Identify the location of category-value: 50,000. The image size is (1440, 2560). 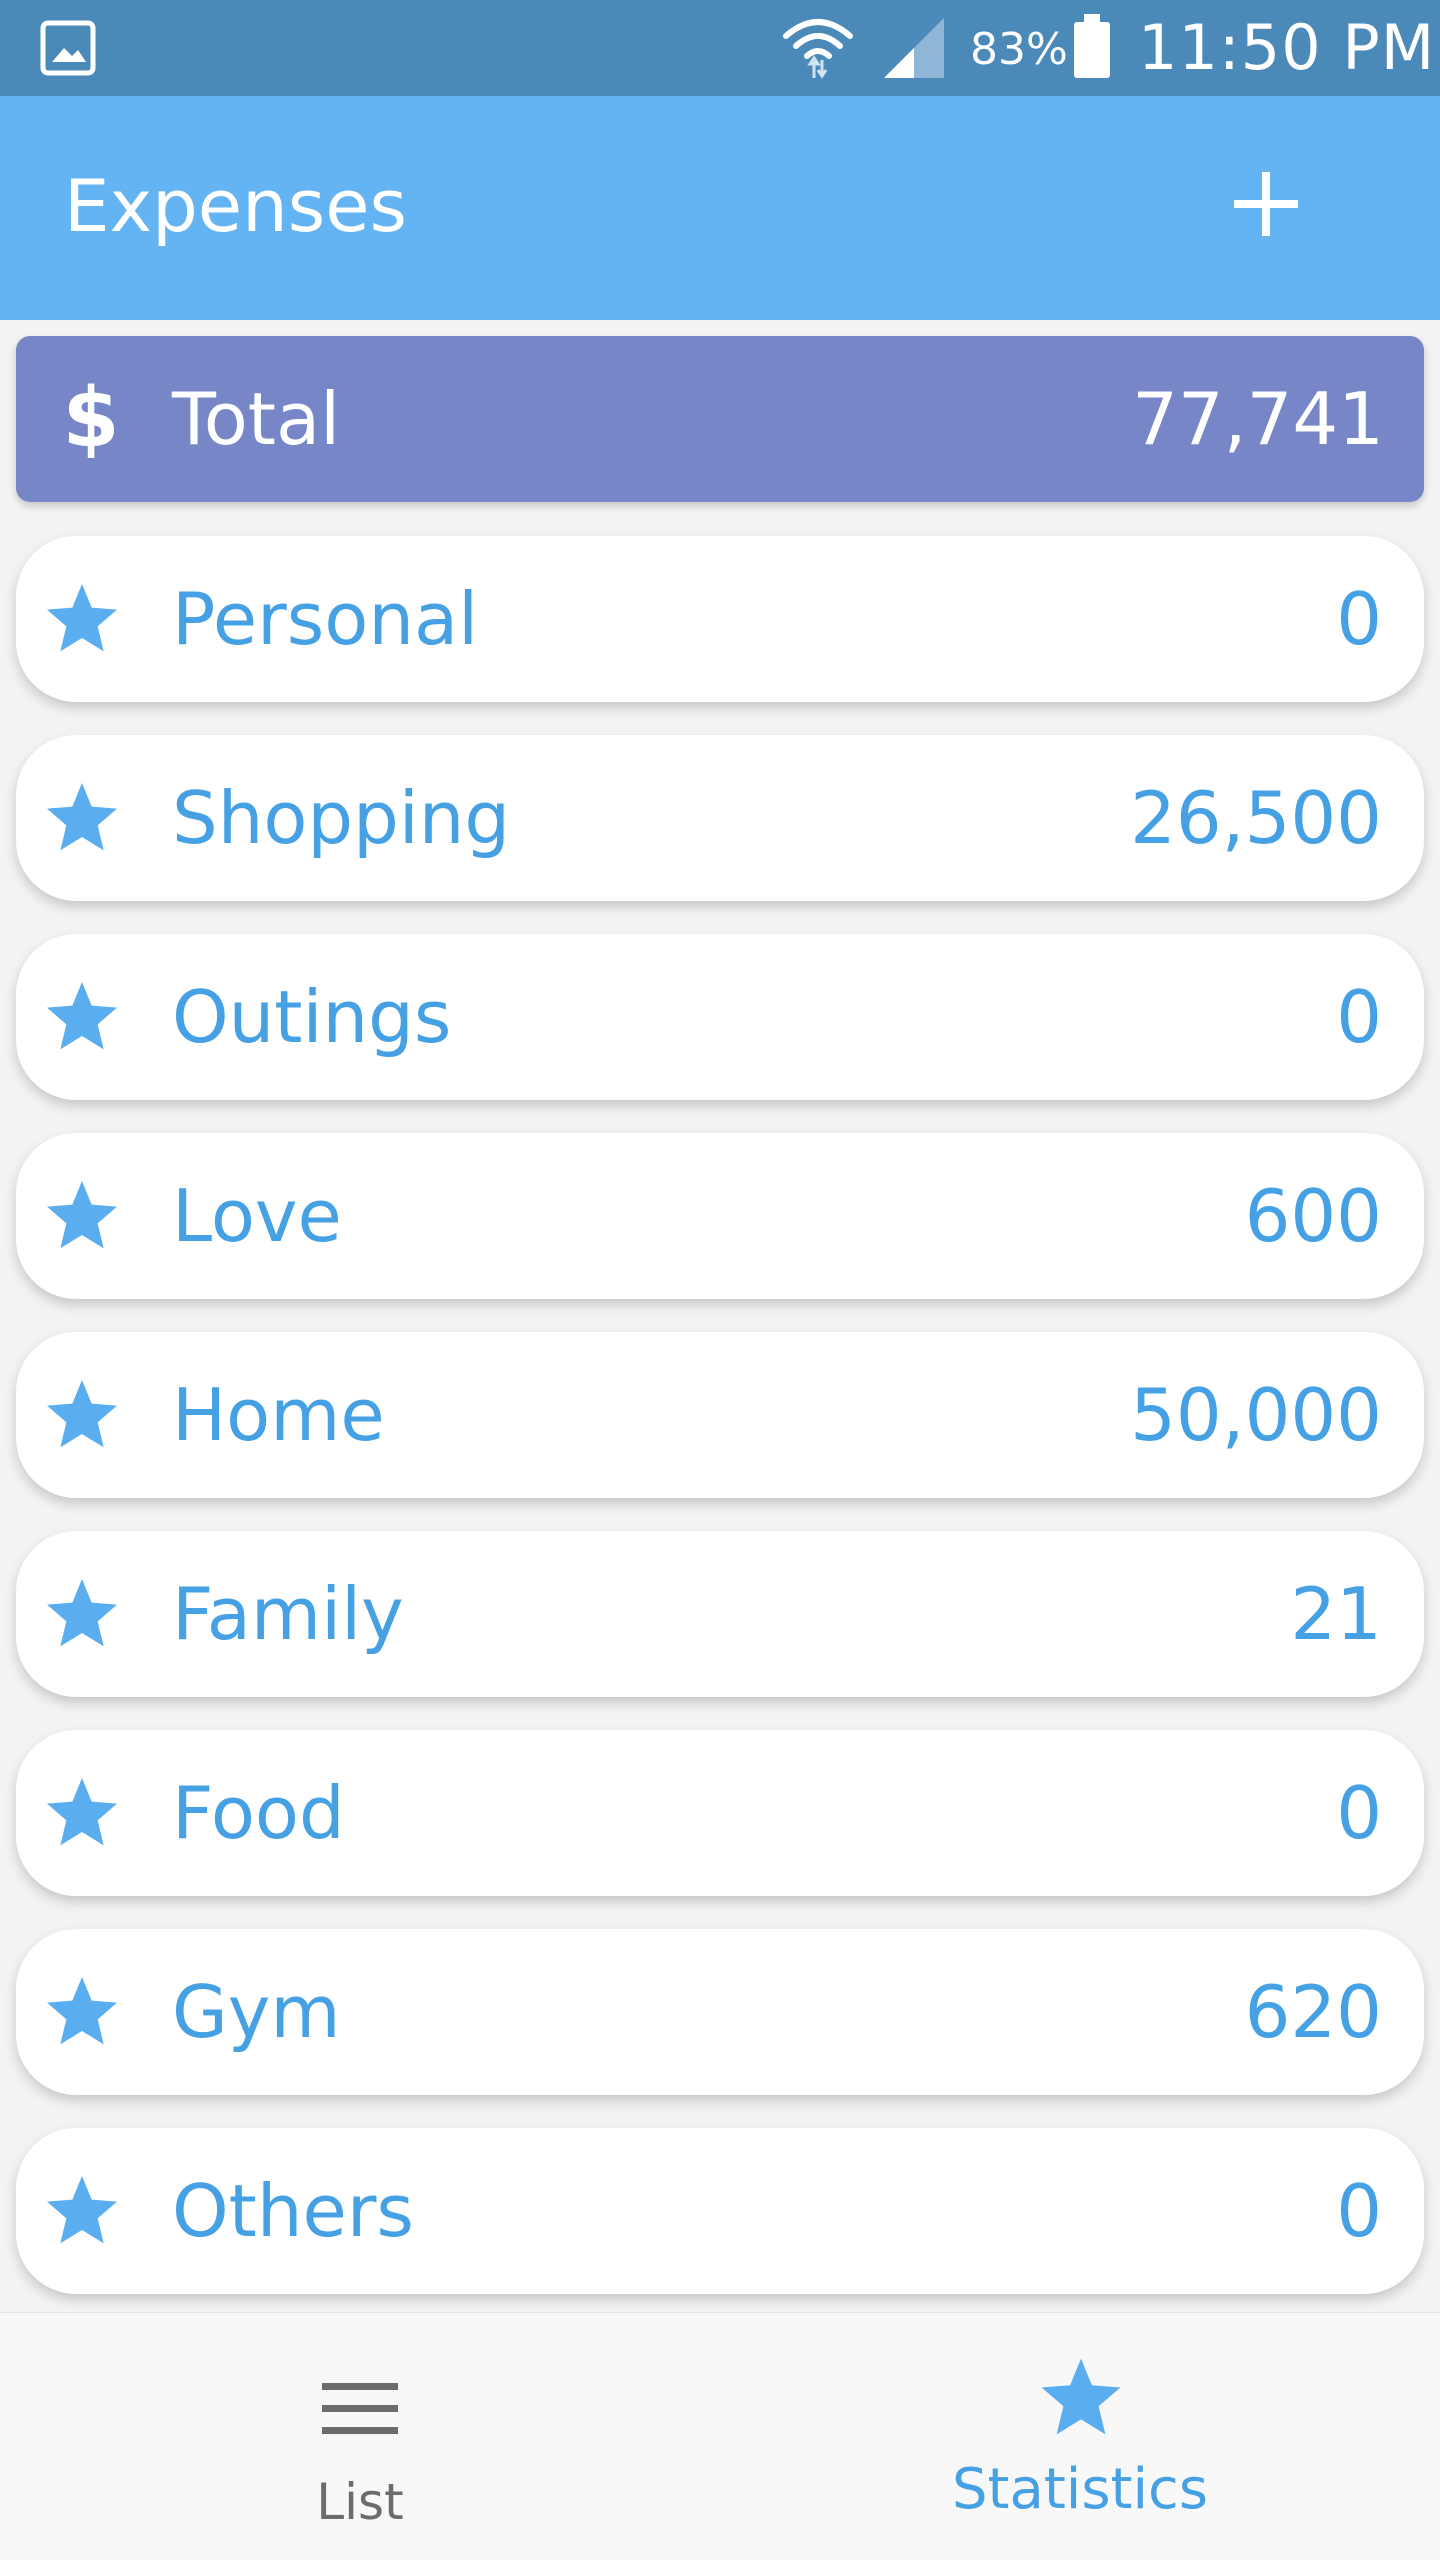
(1256, 1415).